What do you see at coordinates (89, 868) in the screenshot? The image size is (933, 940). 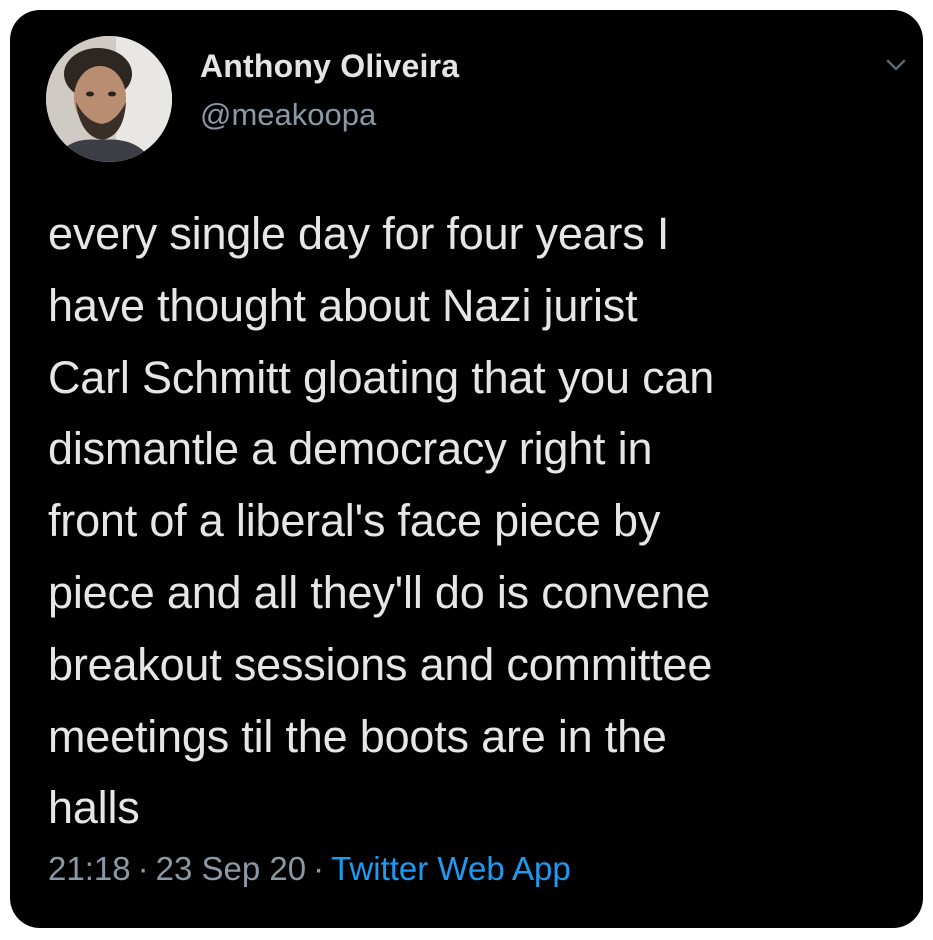 I see `tweet-time: 21:18` at bounding box center [89, 868].